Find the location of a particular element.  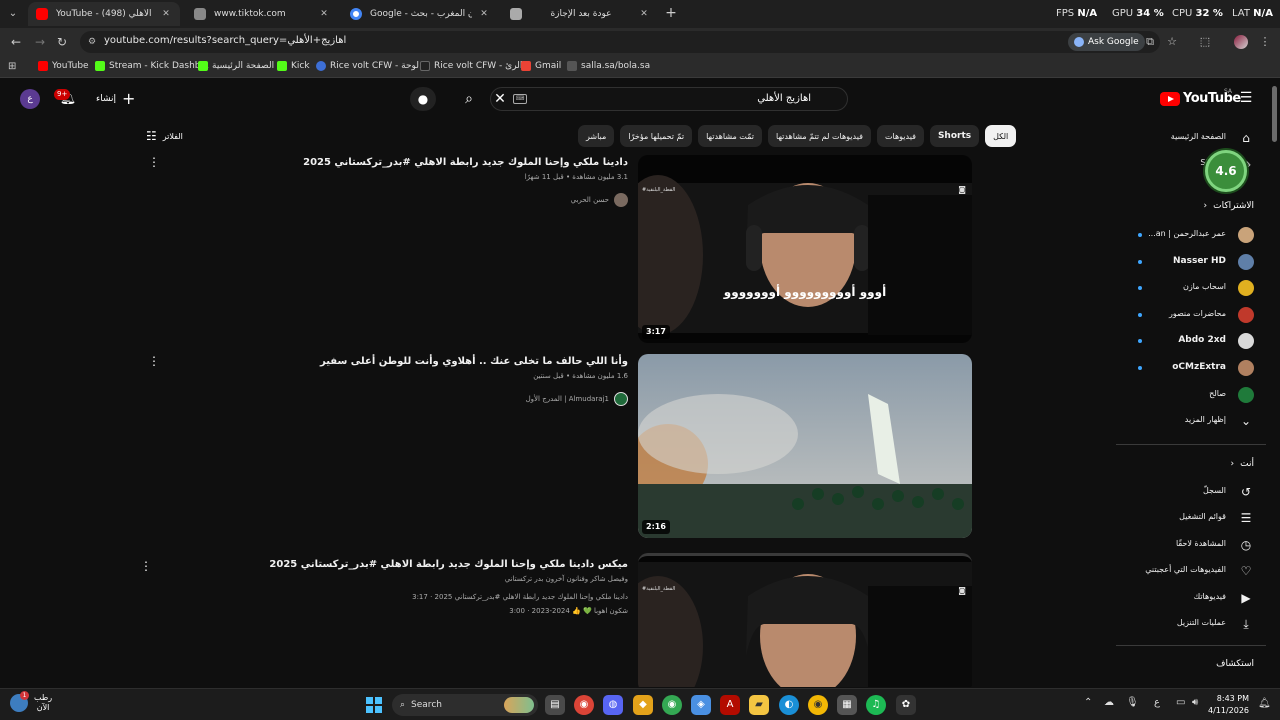

search-box: اهازيج الأهلي ⌨ is located at coordinates (669, 99).